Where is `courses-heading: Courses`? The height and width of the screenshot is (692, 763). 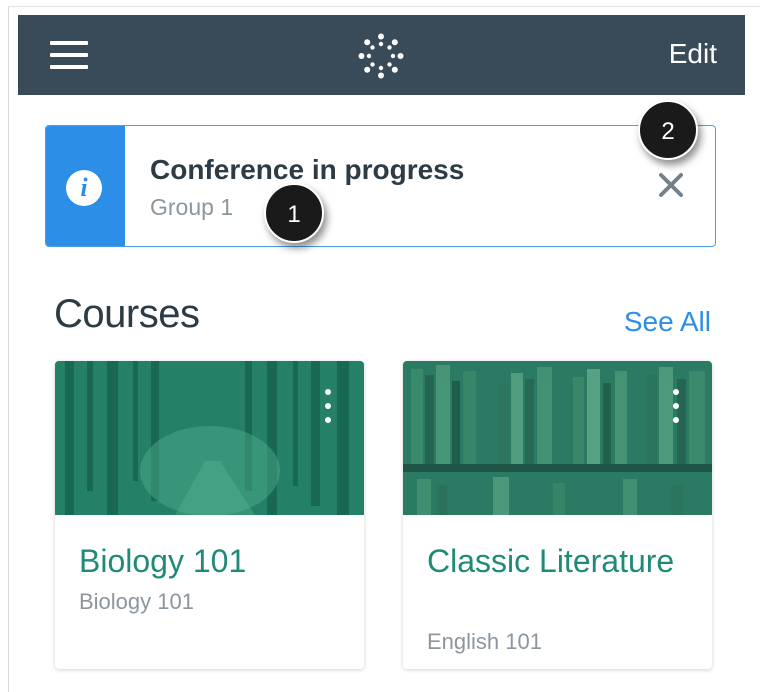 courses-heading: Courses is located at coordinates (127, 314).